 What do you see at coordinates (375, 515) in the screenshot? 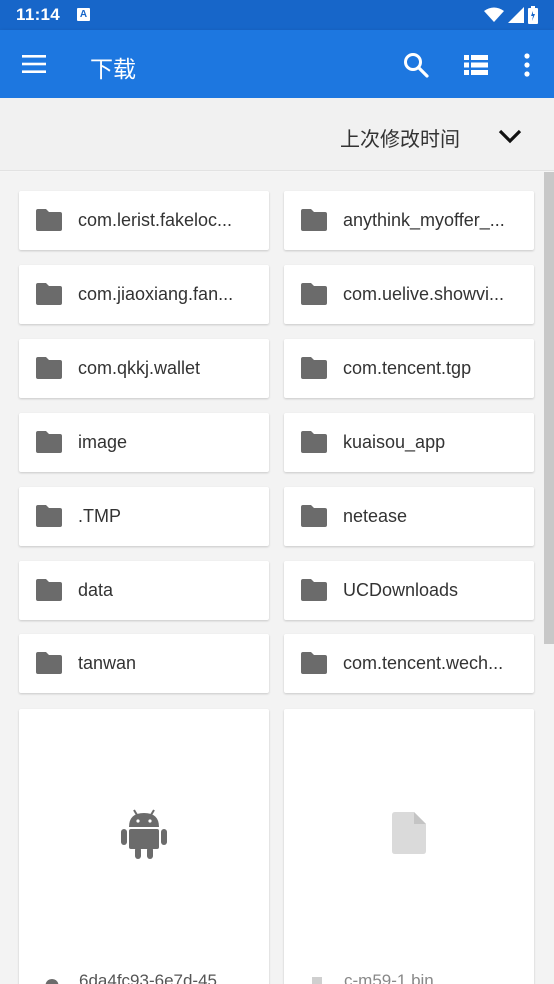
I see `folder-name: netease` at bounding box center [375, 515].